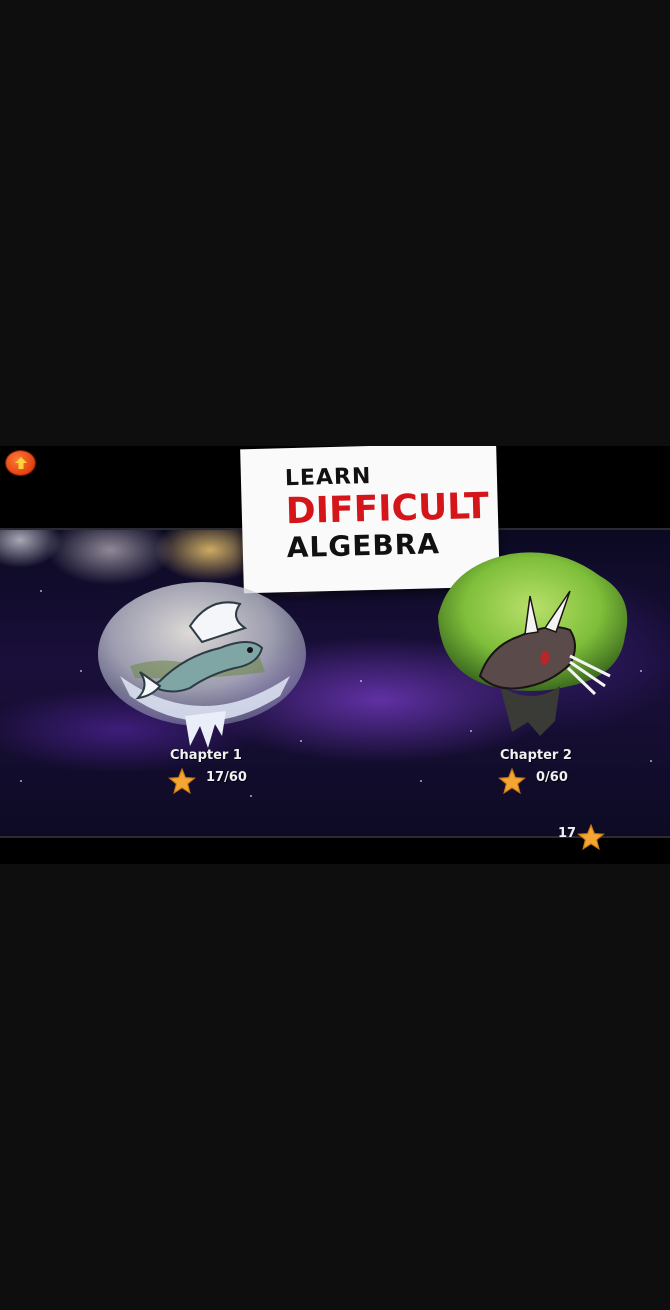 This screenshot has height=1310, width=670. I want to click on up-arrow-icon, so click(20, 463).